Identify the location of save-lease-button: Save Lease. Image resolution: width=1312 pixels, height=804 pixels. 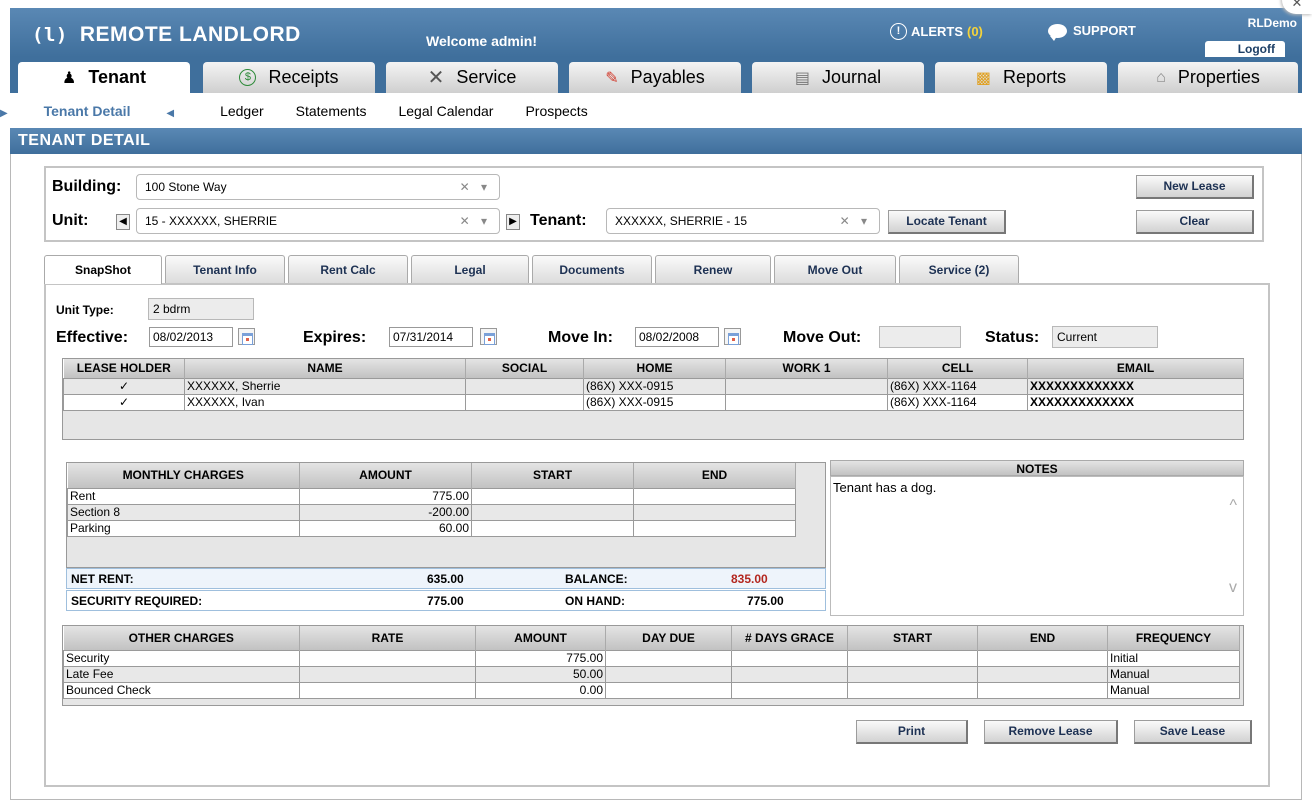
(1193, 732).